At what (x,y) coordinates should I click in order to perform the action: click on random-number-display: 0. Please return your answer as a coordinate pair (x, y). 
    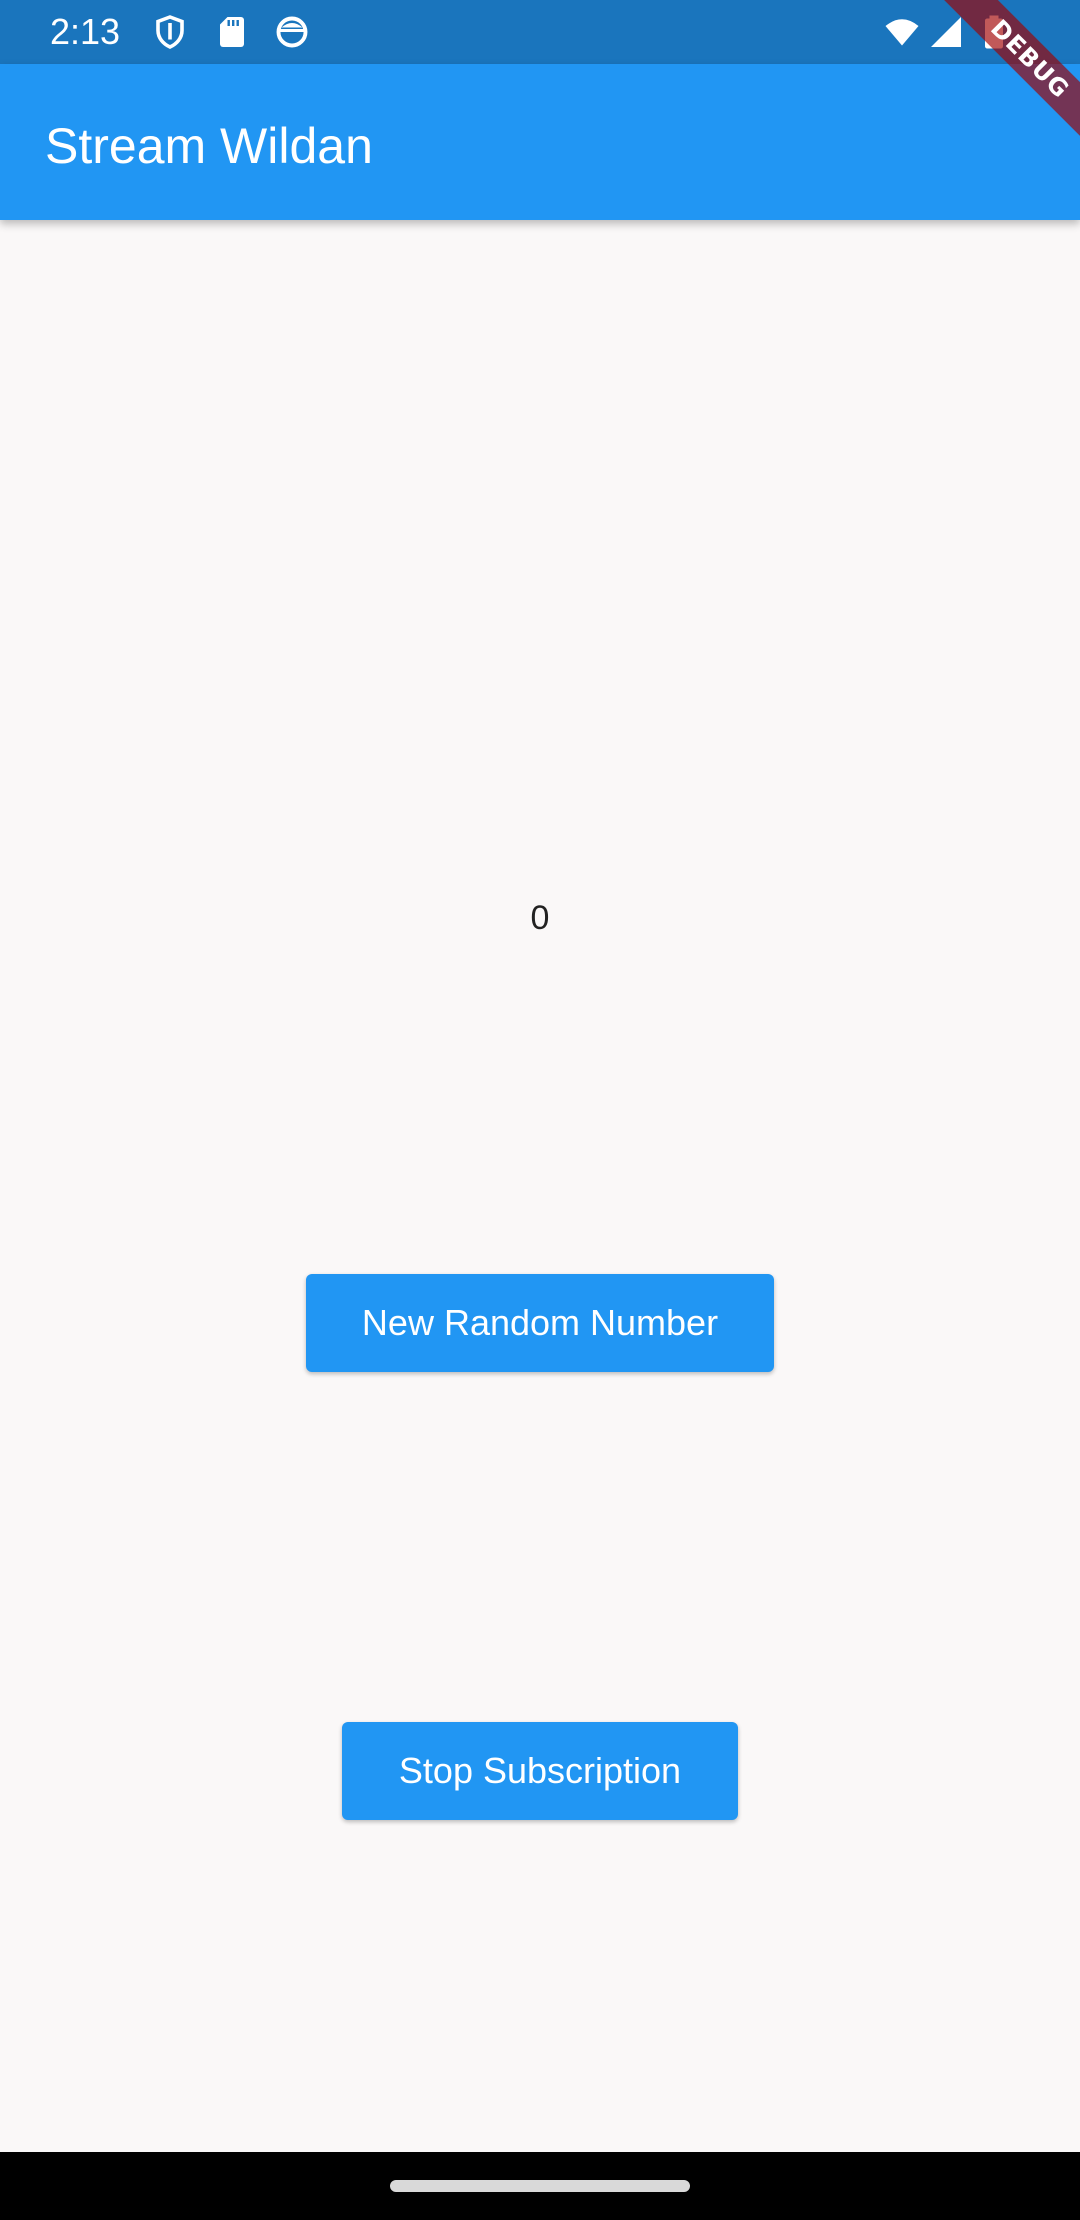
    Looking at the image, I should click on (540, 918).